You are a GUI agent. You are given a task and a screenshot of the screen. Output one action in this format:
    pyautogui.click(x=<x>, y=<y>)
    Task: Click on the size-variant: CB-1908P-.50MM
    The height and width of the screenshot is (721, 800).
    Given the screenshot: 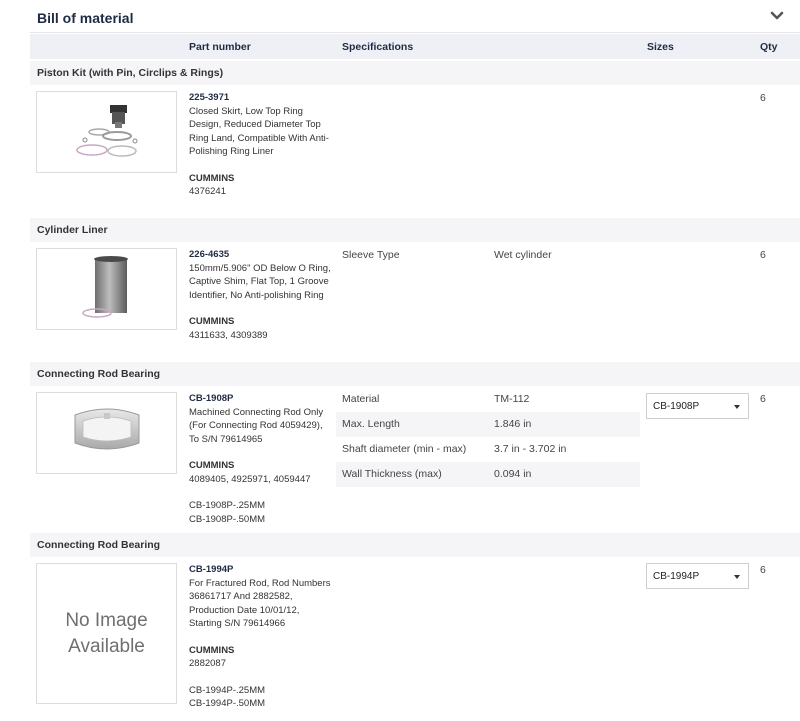 What is the action you would take?
    pyautogui.click(x=227, y=519)
    